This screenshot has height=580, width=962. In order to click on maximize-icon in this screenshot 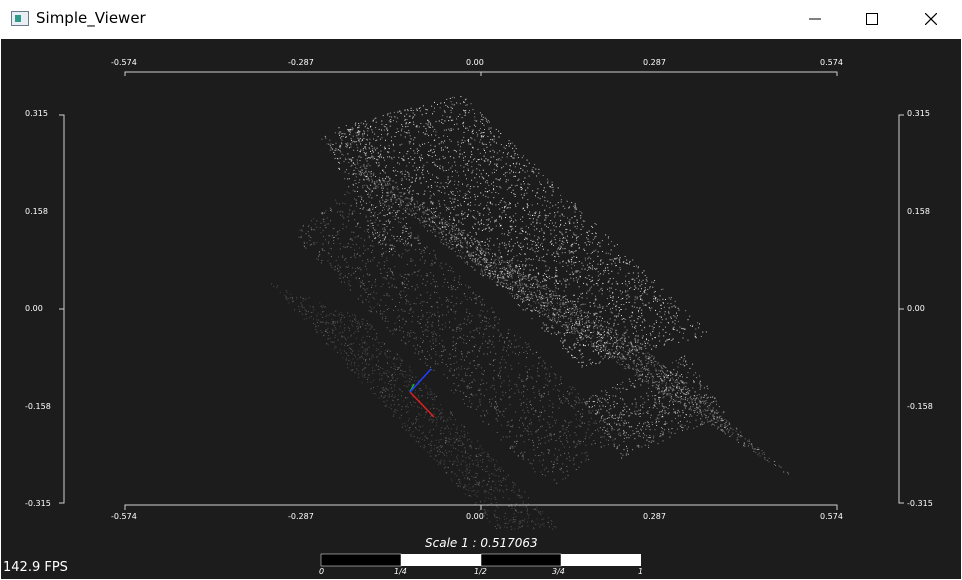, I will do `click(872, 19)`.